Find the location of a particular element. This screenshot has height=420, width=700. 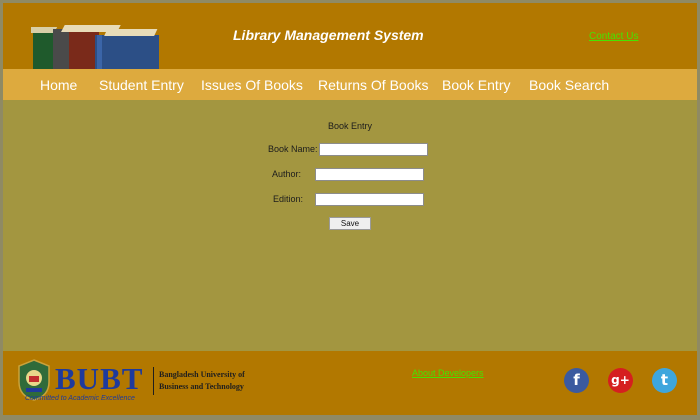

author-input is located at coordinates (369, 174).